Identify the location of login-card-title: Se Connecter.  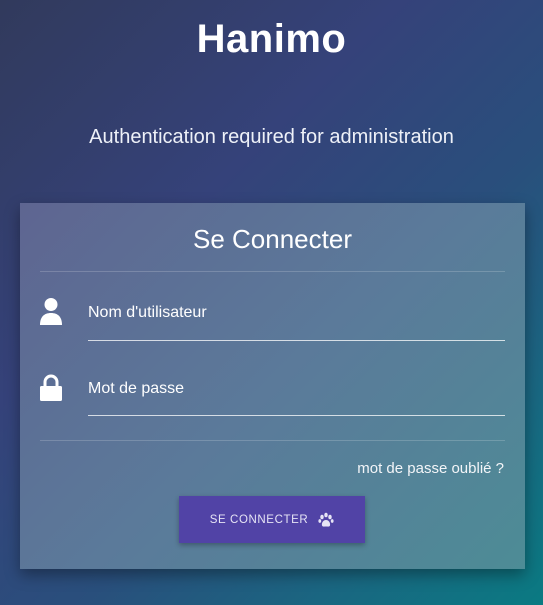
(272, 239).